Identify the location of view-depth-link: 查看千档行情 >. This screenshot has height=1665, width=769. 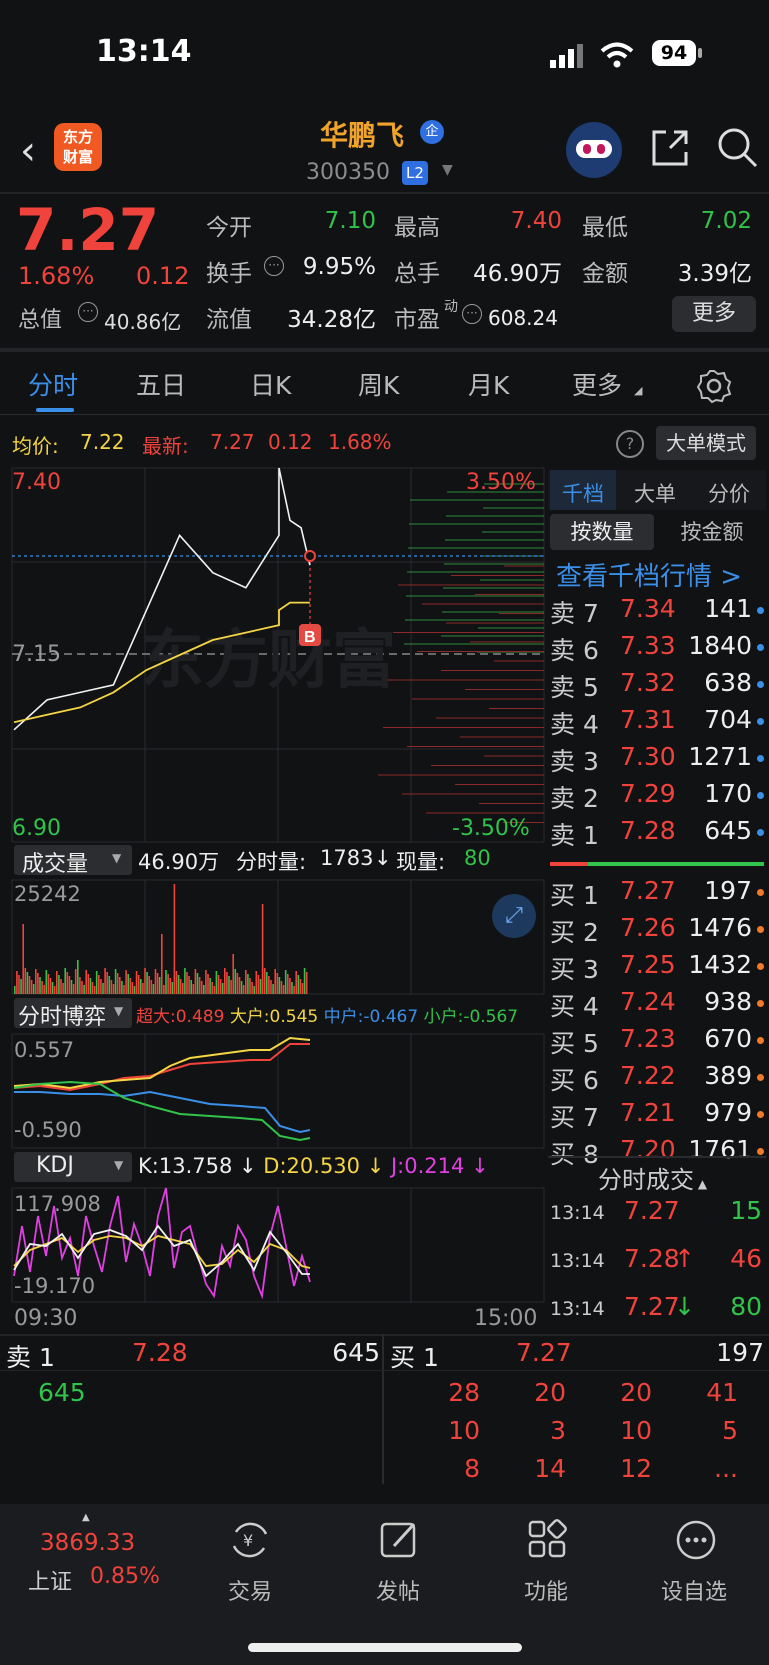
(649, 574).